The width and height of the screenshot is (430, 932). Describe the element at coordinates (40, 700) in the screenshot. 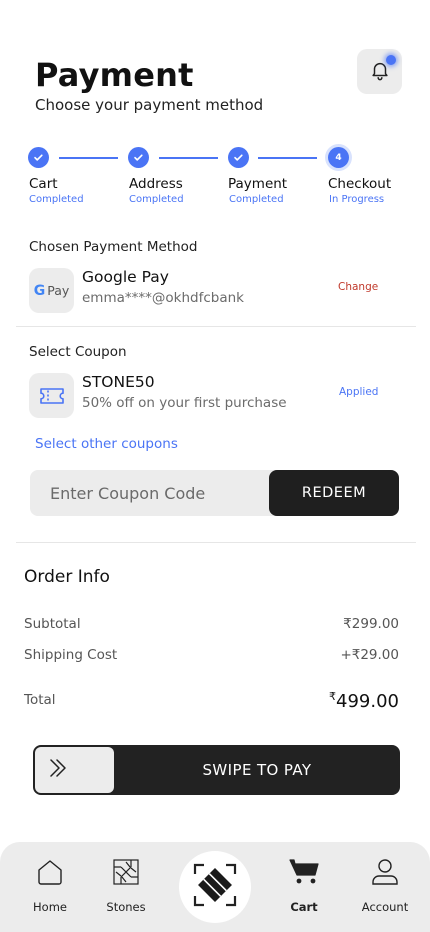

I see `total-label: Total` at that location.